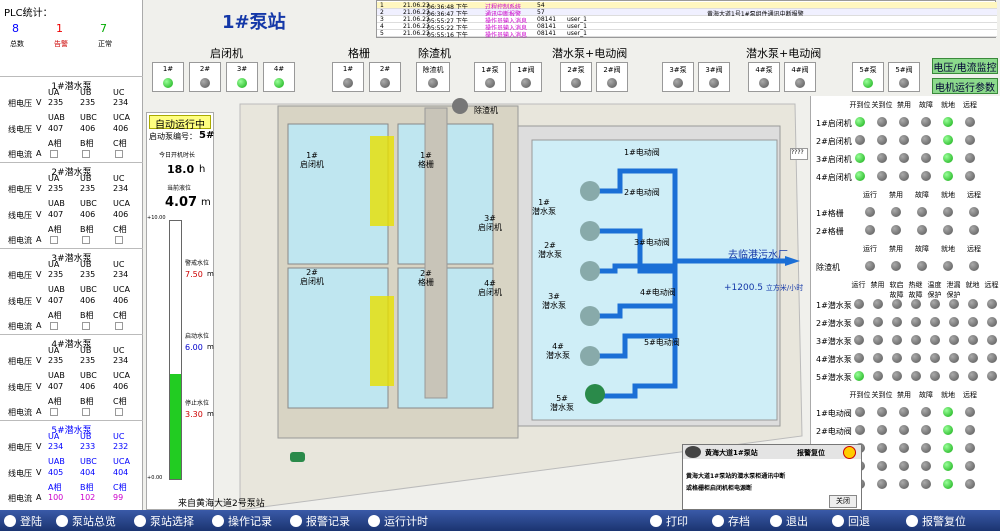  Describe the element at coordinates (868, 77) in the screenshot. I see `equip-select-button: 5#泵` at that location.